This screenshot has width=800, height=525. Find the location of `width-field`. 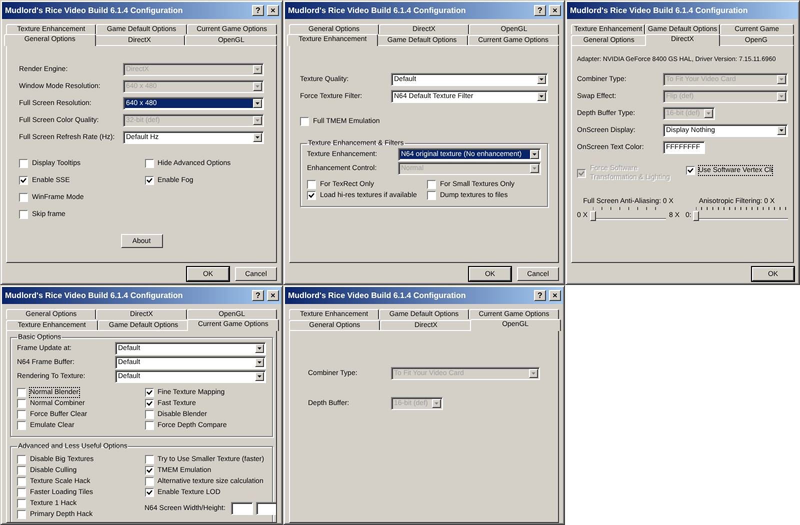

width-field is located at coordinates (242, 508).